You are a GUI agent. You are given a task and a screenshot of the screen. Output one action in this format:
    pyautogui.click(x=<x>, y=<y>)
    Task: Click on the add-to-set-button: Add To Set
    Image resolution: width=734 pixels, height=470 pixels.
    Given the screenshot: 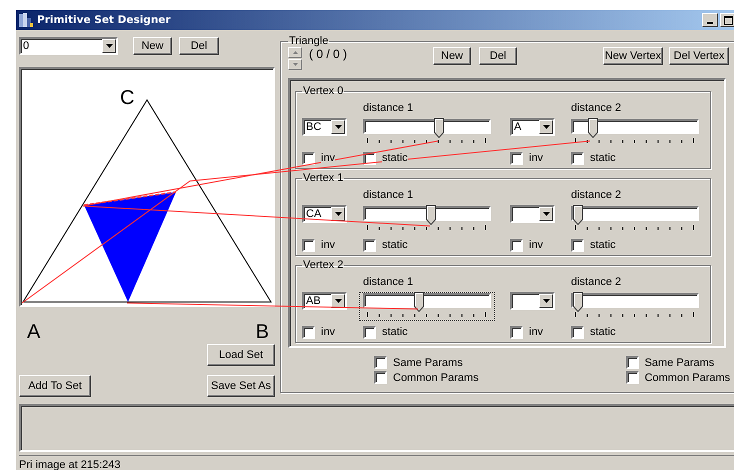 What is the action you would take?
    pyautogui.click(x=55, y=386)
    